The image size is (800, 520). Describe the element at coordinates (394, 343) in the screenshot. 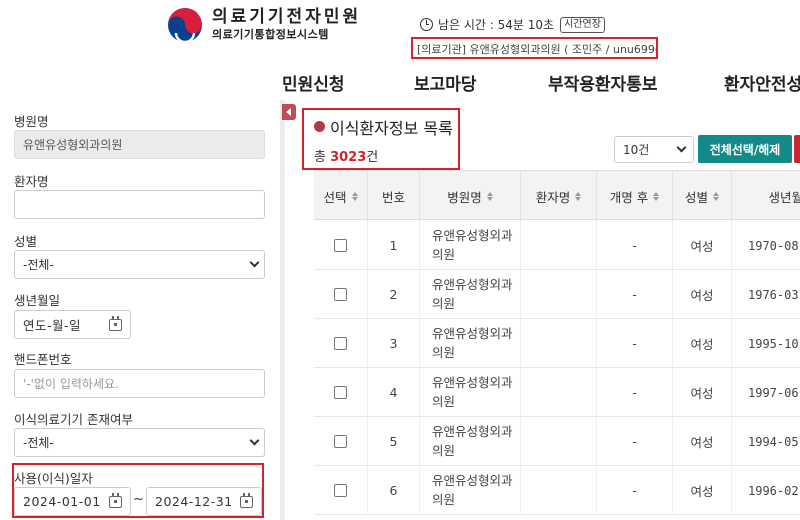

I see `row-number: 3` at that location.